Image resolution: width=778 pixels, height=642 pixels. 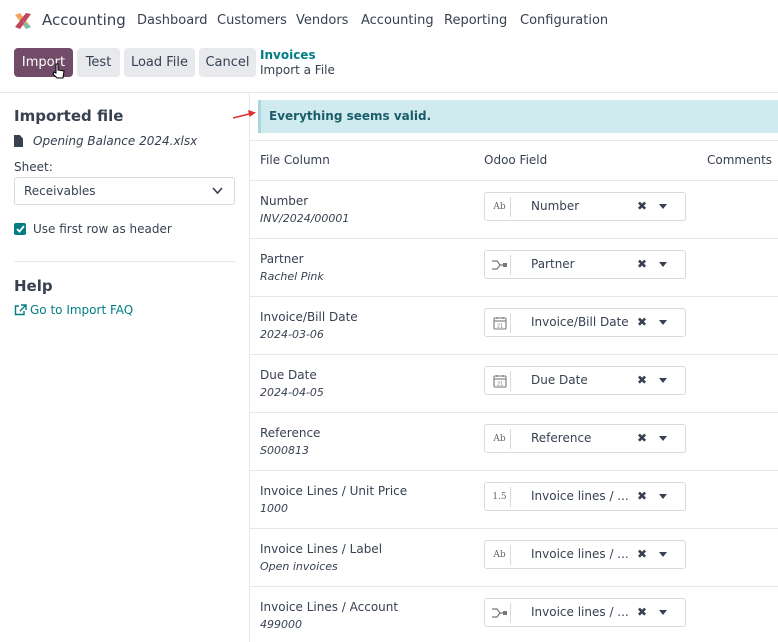 I want to click on file-column-sample: 2024-04-05, so click(x=292, y=392).